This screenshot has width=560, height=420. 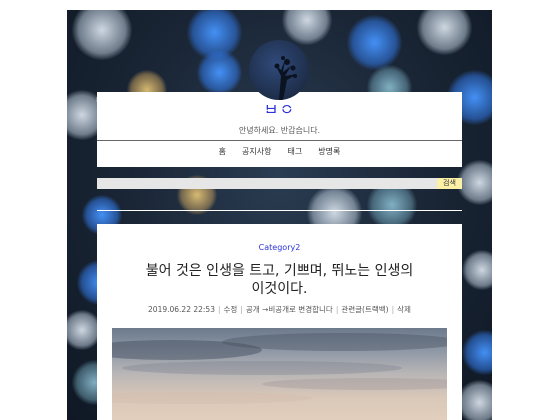 I want to click on delete-link: 삭제, so click(x=404, y=309).